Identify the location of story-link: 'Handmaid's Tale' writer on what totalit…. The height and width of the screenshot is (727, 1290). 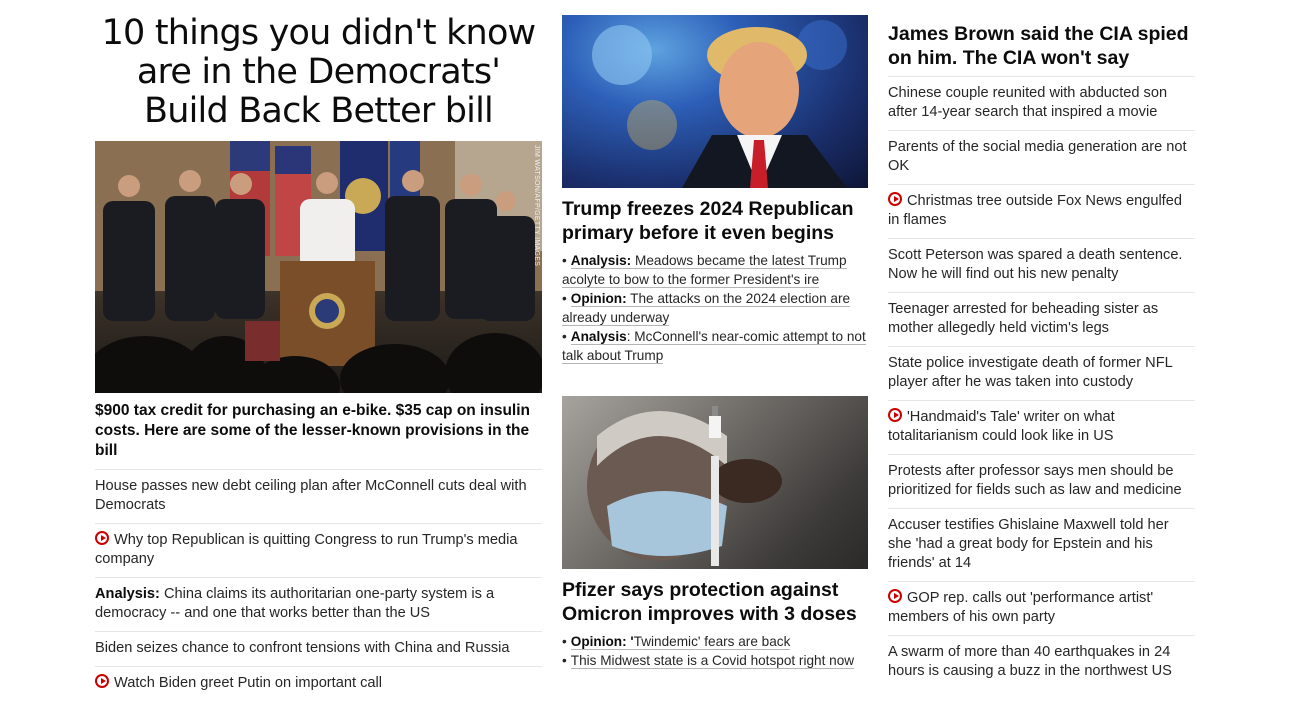
(1001, 426).